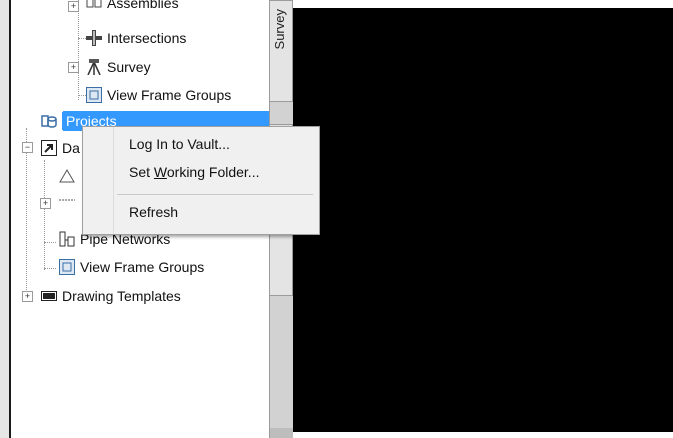 This screenshot has width=673, height=438. What do you see at coordinates (147, 38) in the screenshot?
I see `tree-item-label: Intersections` at bounding box center [147, 38].